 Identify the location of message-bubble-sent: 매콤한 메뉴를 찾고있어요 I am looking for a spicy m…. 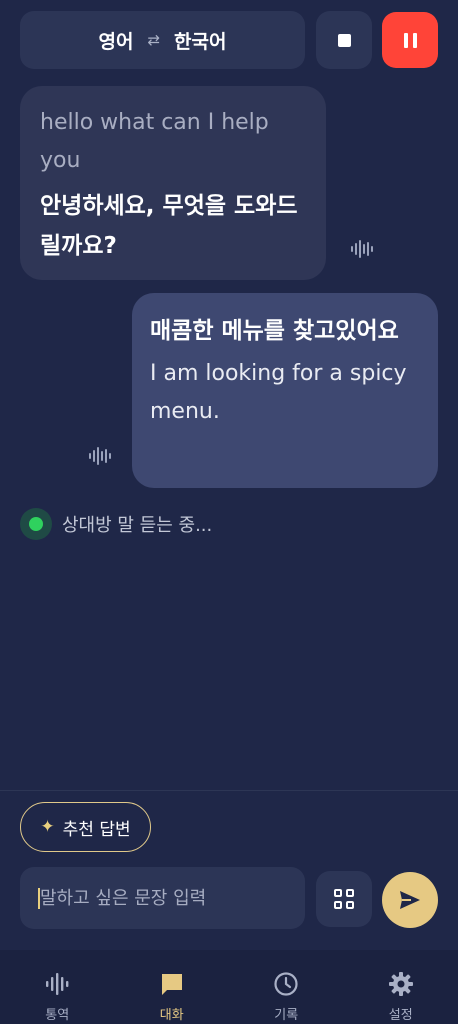
(285, 390).